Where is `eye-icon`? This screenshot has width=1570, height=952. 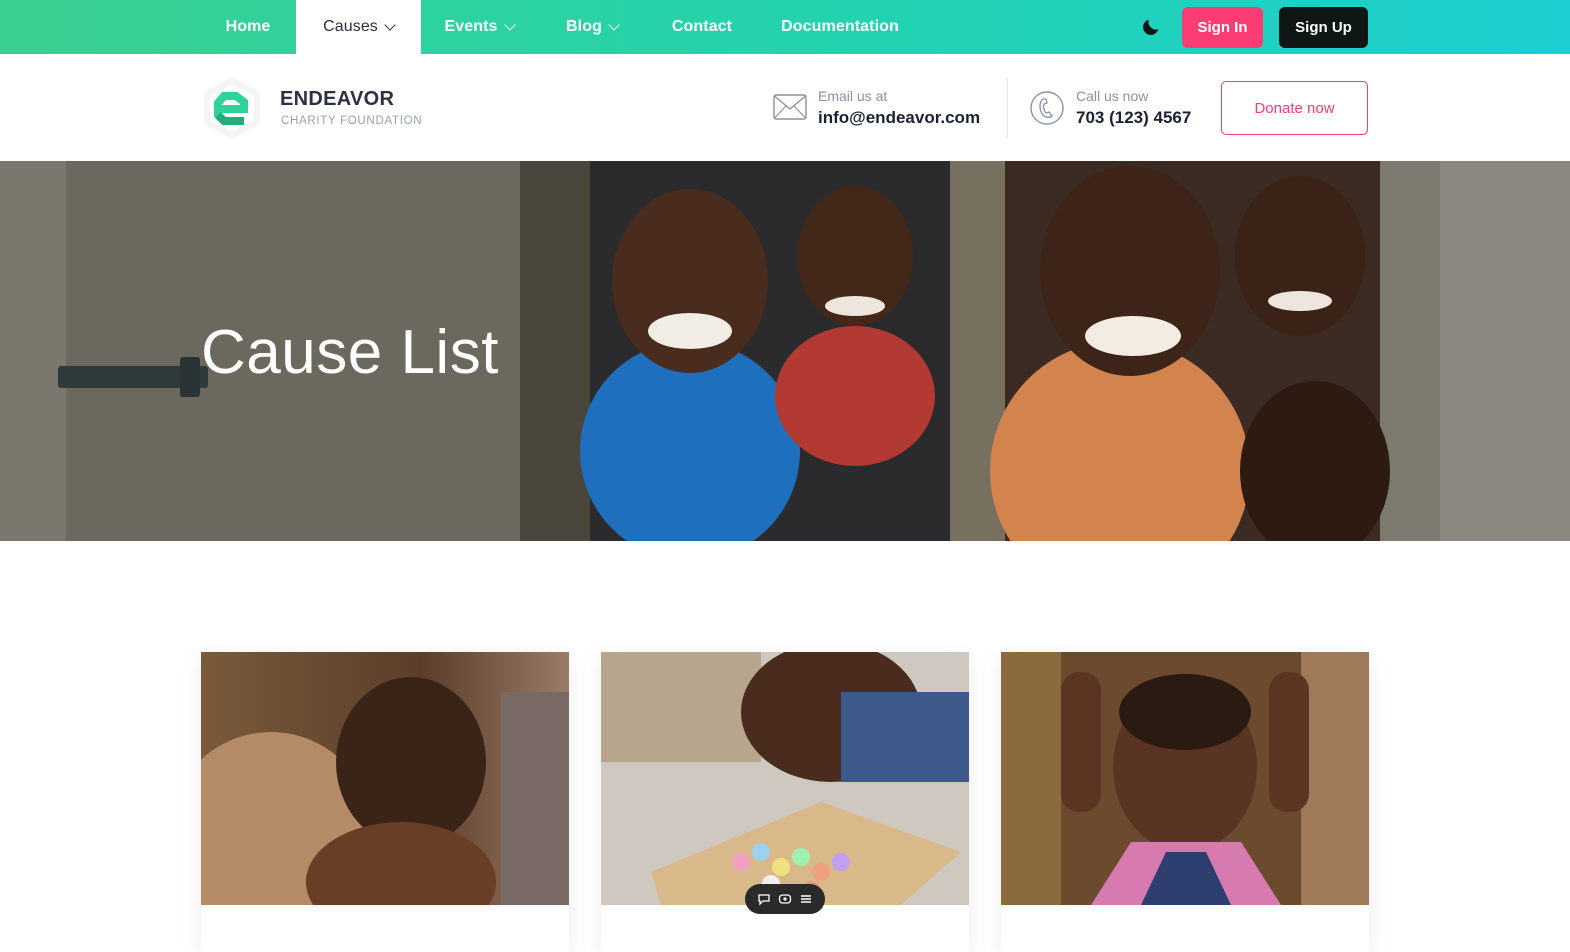 eye-icon is located at coordinates (785, 899).